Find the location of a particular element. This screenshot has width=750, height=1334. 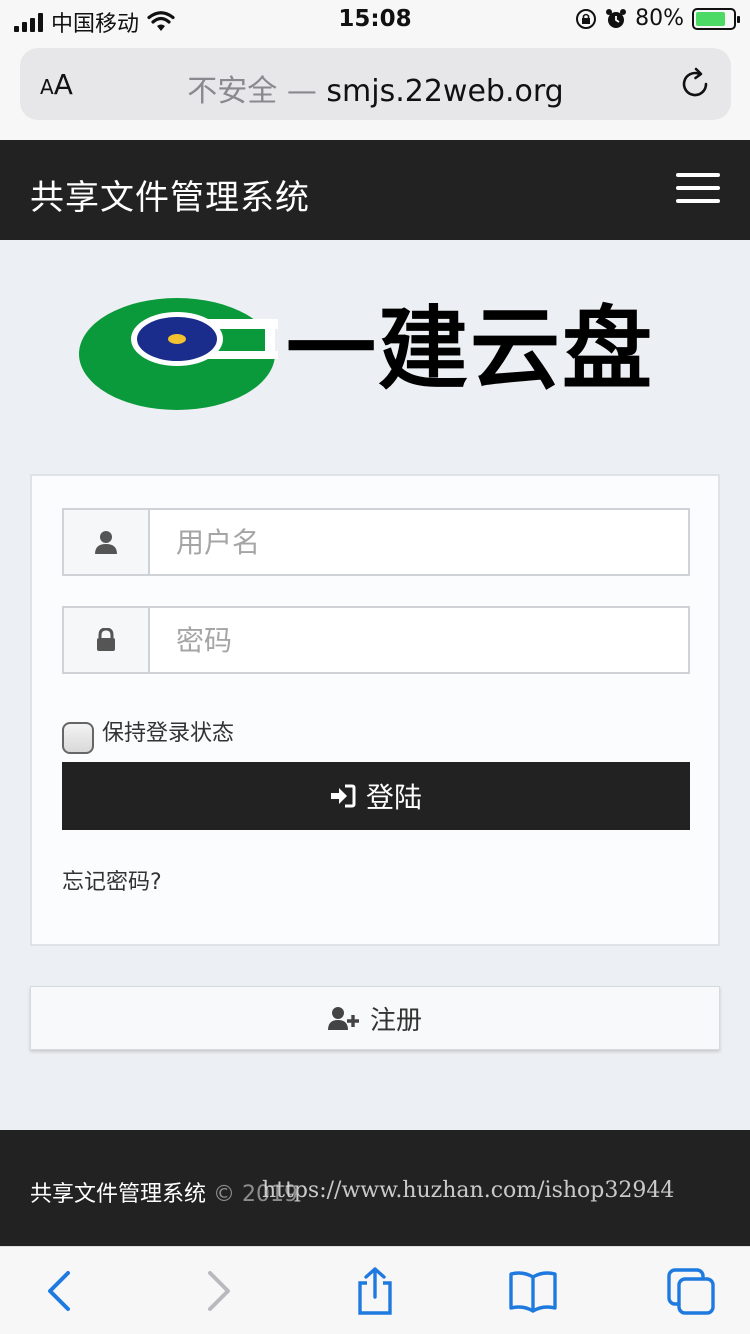

sign-in-icon is located at coordinates (343, 796).